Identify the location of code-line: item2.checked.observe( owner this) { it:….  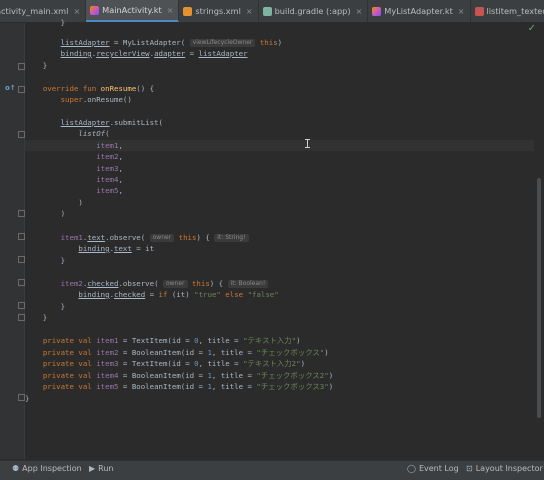
(279, 283).